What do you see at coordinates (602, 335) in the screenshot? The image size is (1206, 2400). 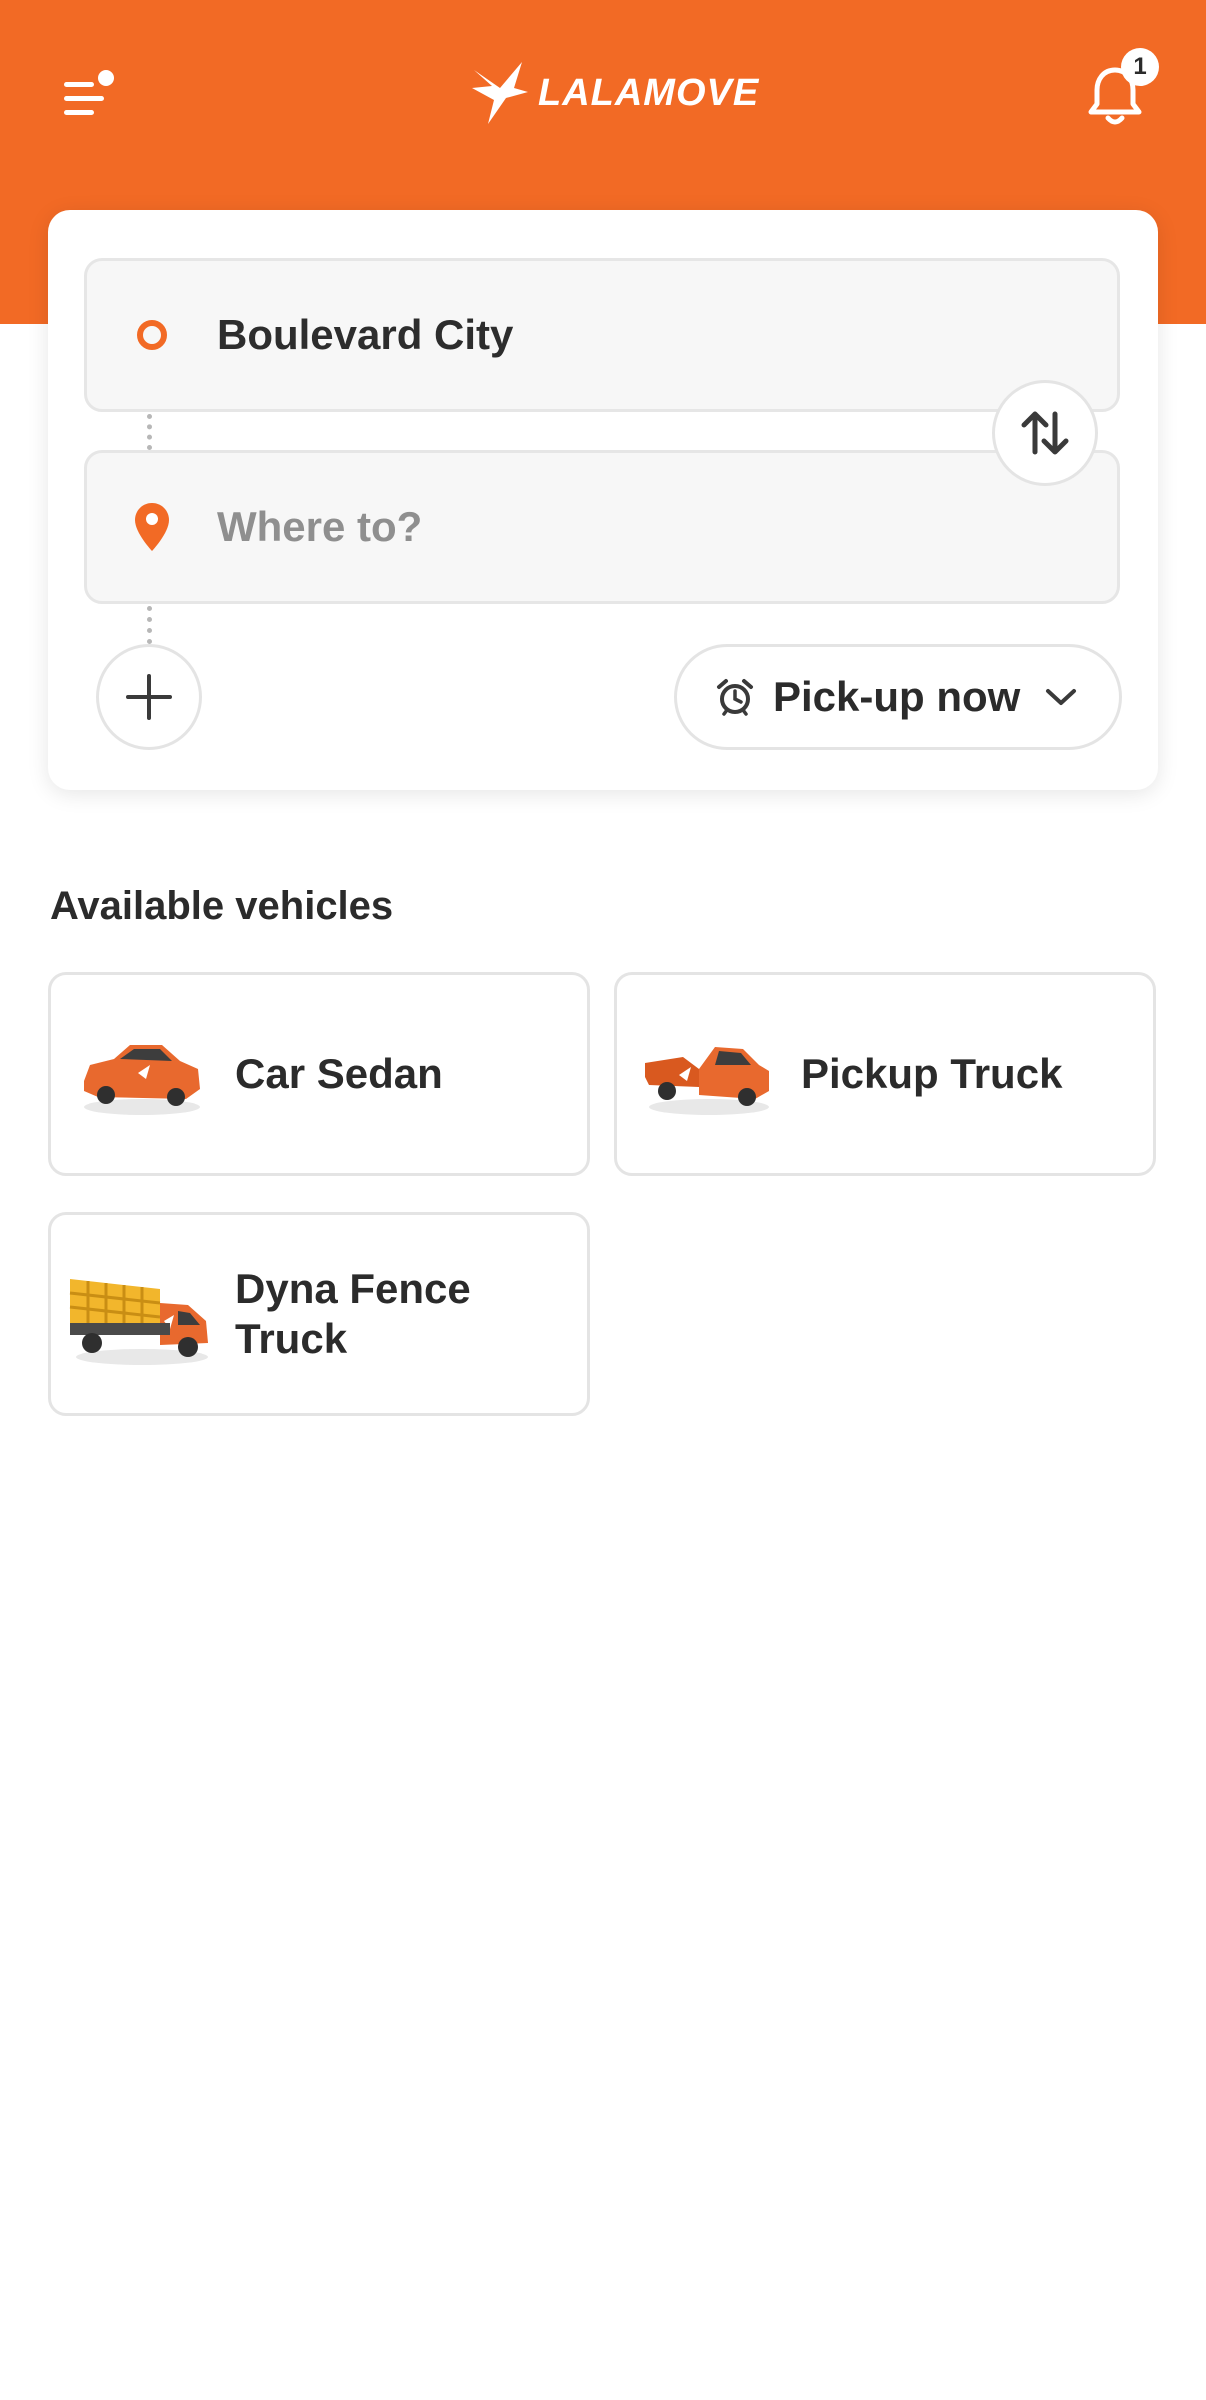 I see `pickup-location-field: Boulevard City` at bounding box center [602, 335].